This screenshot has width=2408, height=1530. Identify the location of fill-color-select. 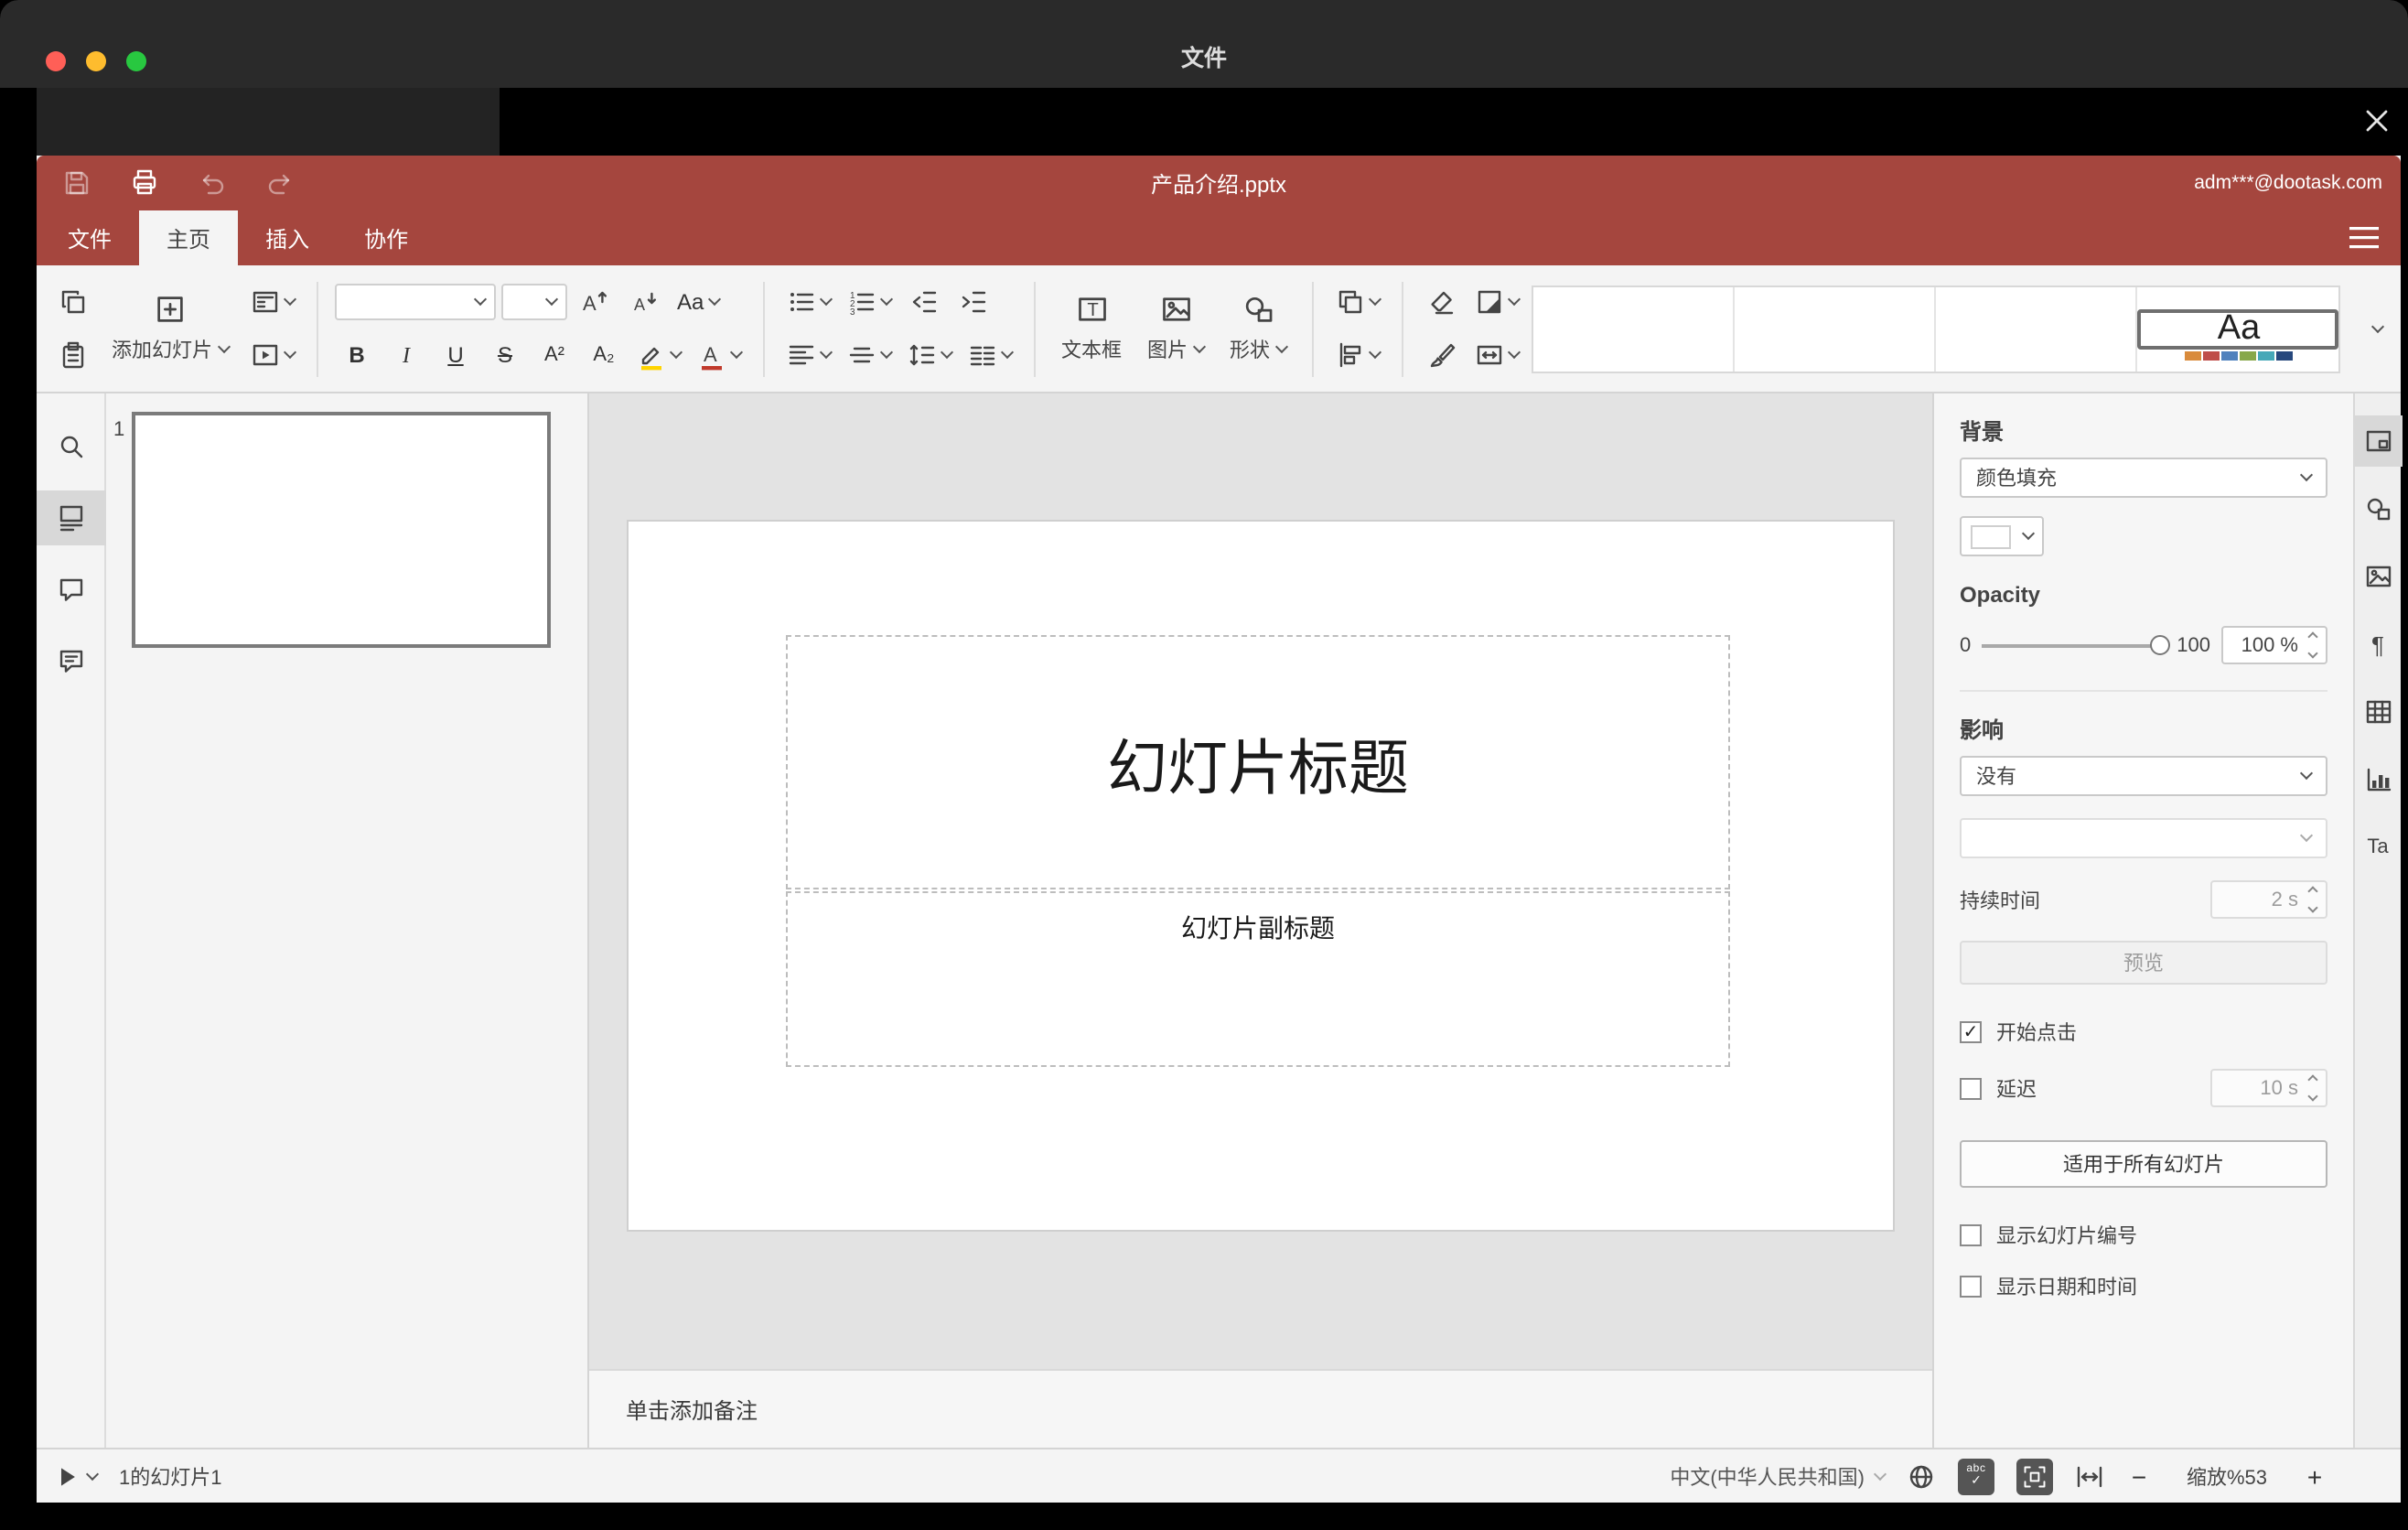
(2002, 536).